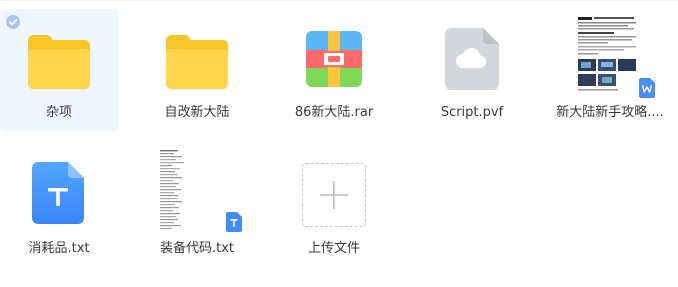 The width and height of the screenshot is (678, 287). I want to click on file-tile-folder-2: 自改新大陆, so click(197, 70).